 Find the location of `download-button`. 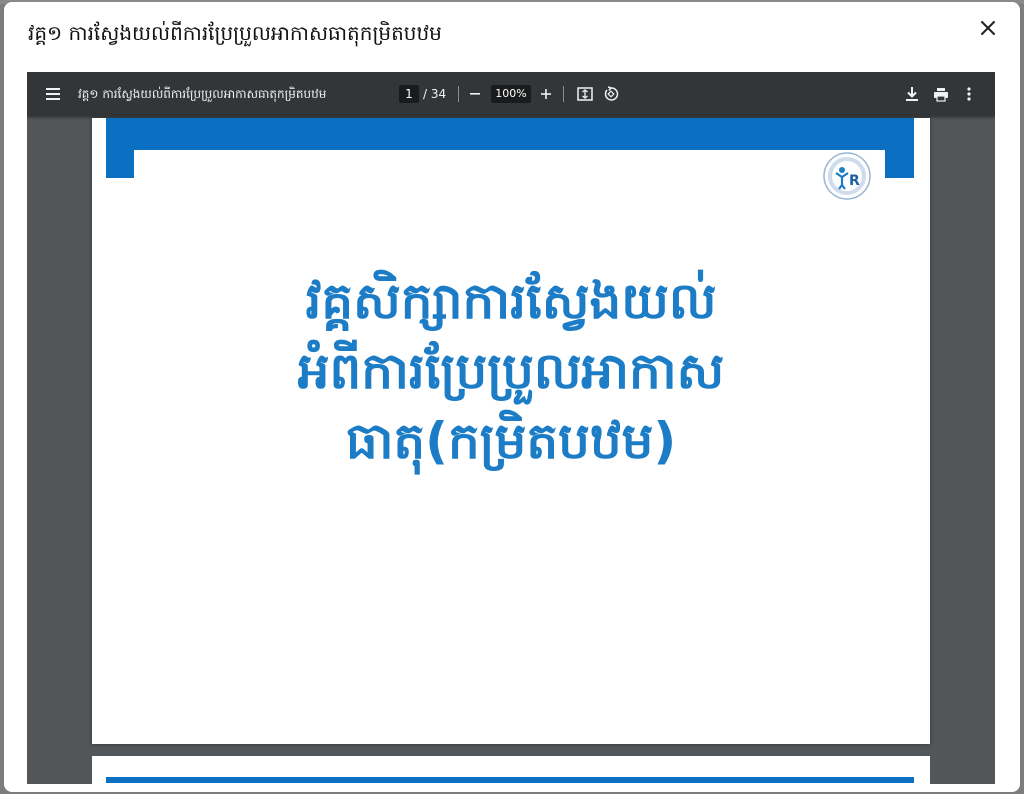

download-button is located at coordinates (912, 94).